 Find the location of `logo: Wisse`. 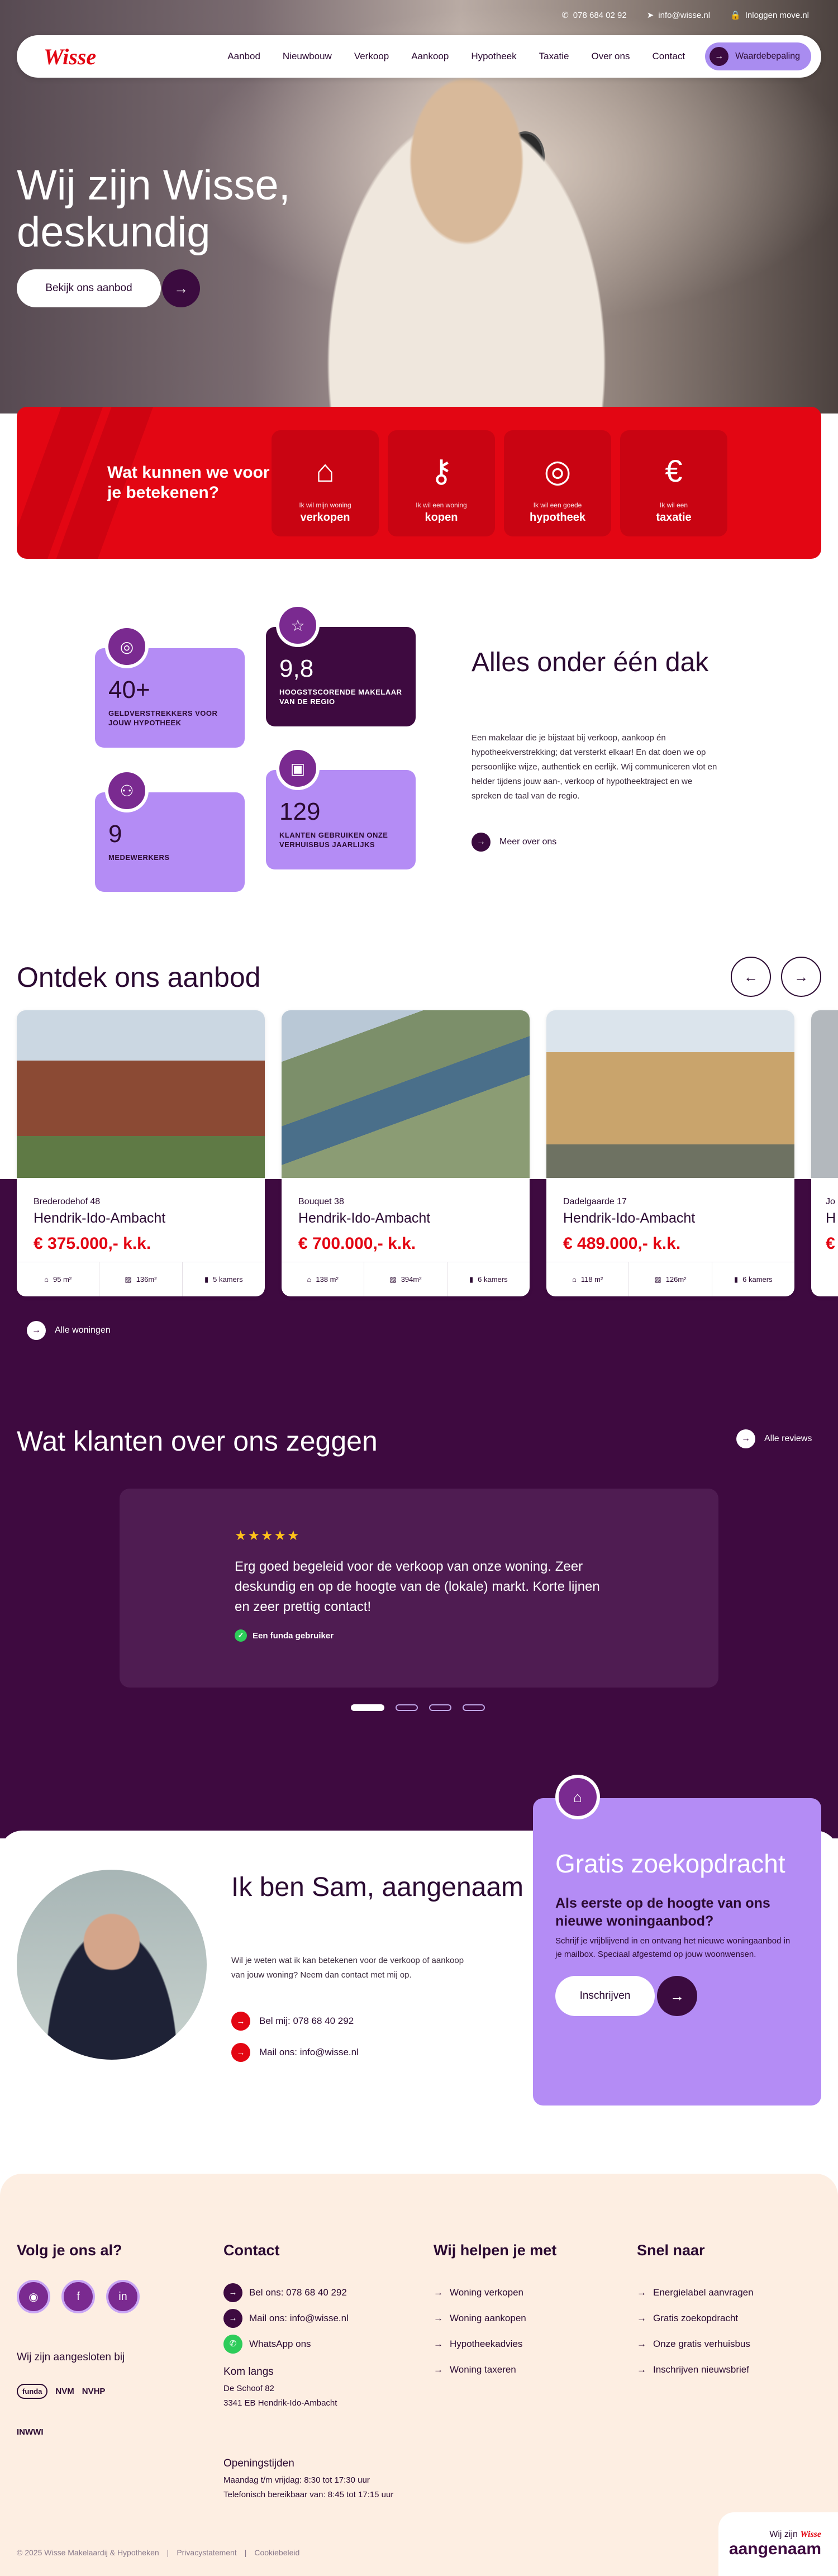

logo: Wisse is located at coordinates (70, 57).